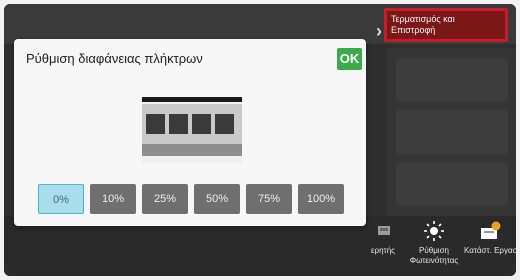  Describe the element at coordinates (165, 199) in the screenshot. I see `transparency-option-25: 25%` at that location.